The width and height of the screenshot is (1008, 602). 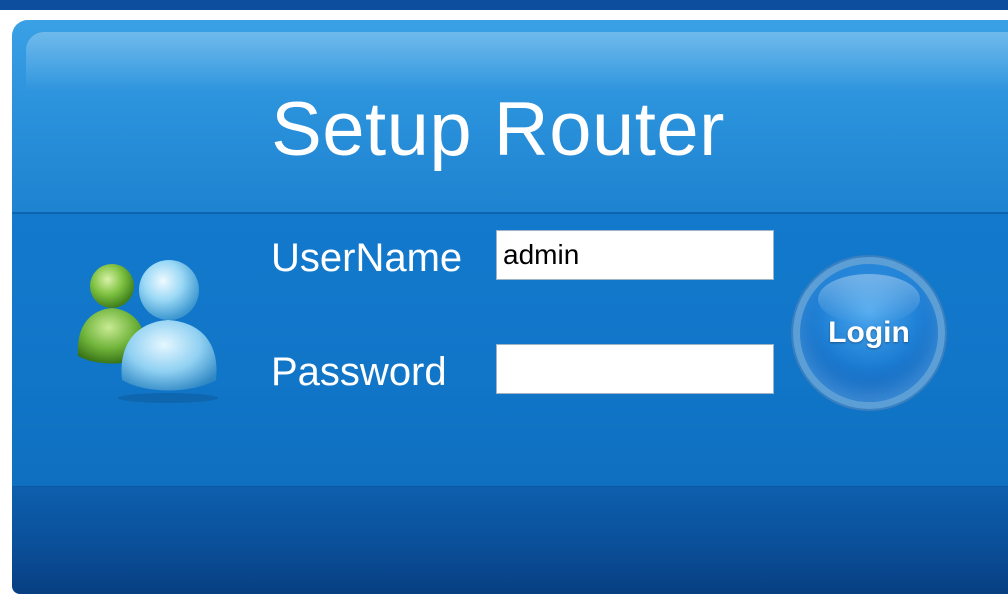 I want to click on top-border-strip, so click(x=504, y=5).